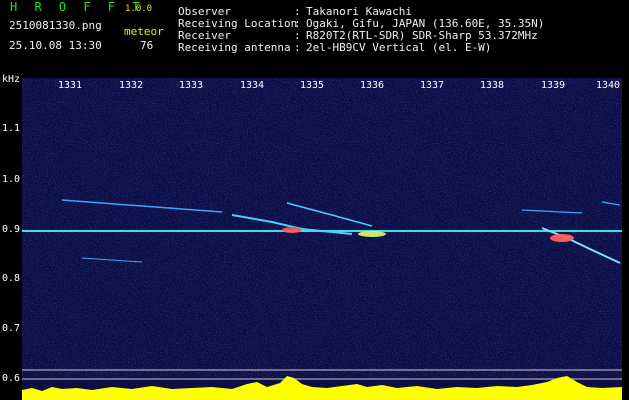 Image resolution: width=629 pixels, height=400 pixels. What do you see at coordinates (11, 328) in the screenshot?
I see `y-tick-0.7: 0.7` at bounding box center [11, 328].